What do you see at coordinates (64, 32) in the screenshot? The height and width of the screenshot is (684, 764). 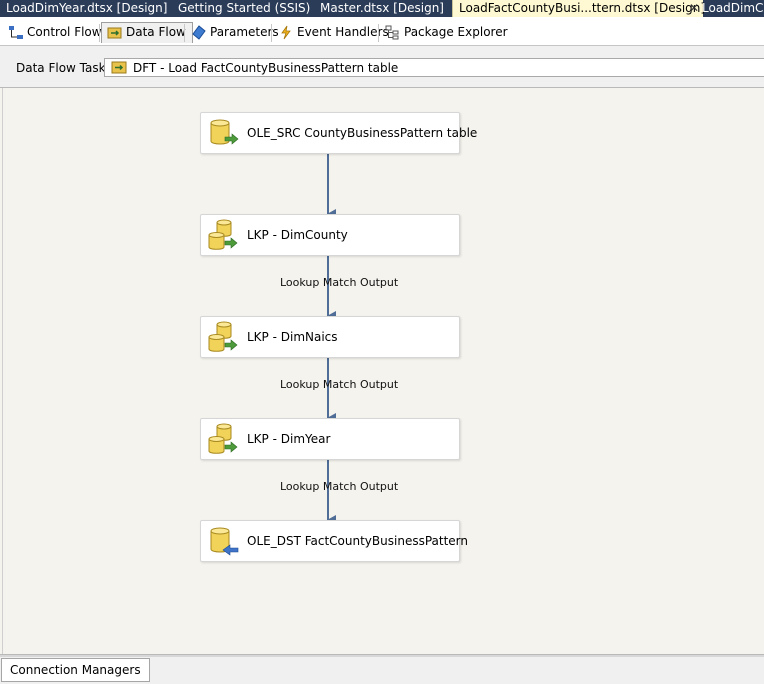 I see `tab-label: Control Flow` at bounding box center [64, 32].